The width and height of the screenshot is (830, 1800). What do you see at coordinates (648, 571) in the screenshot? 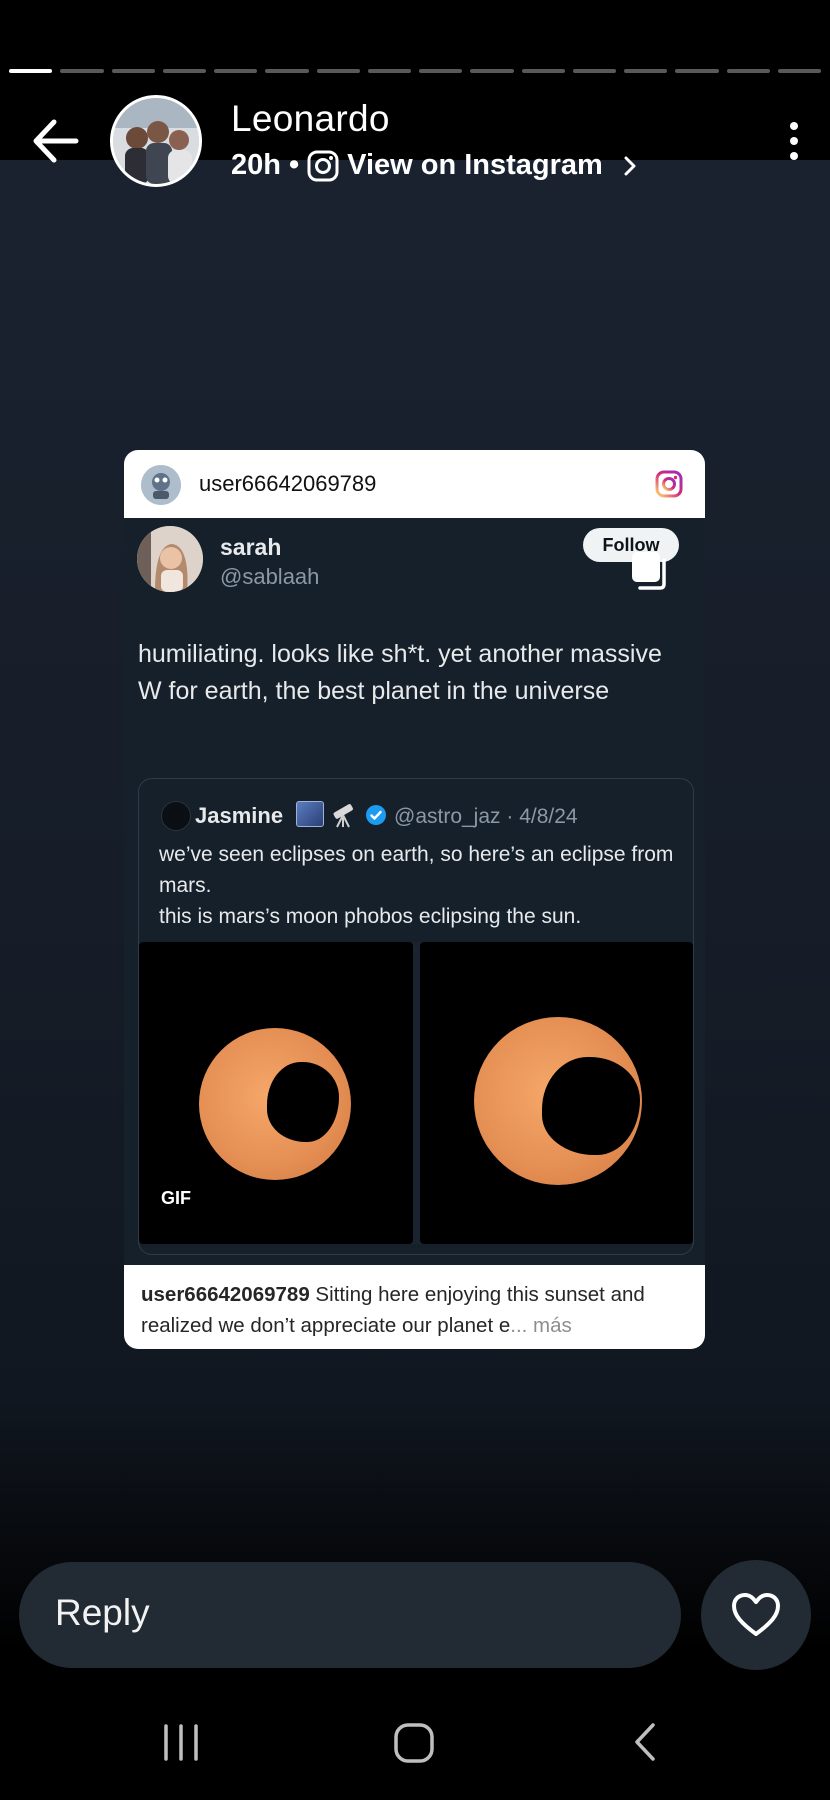
I see `copy-icon` at bounding box center [648, 571].